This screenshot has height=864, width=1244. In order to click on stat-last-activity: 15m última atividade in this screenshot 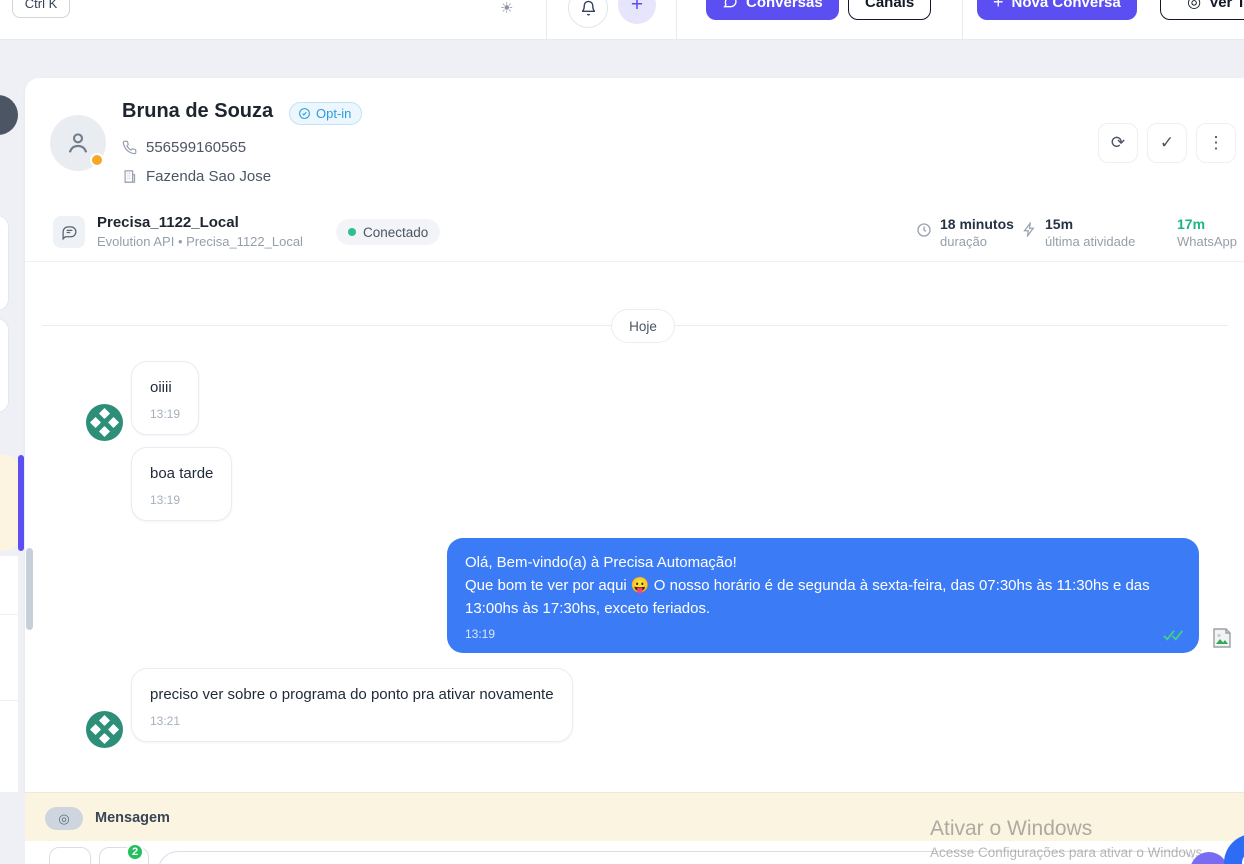, I will do `click(1078, 232)`.